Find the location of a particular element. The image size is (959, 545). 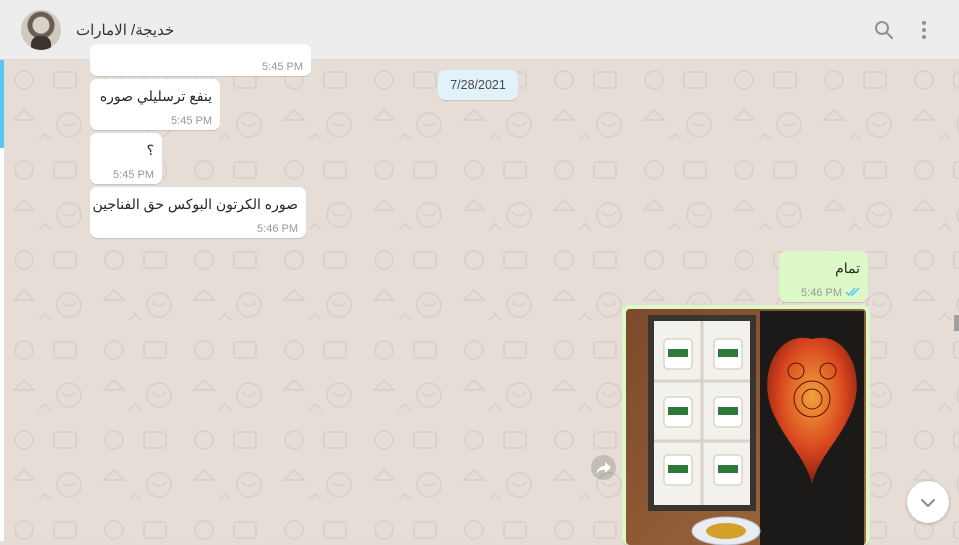

message-in: ؟ 5:45 PM is located at coordinates (126, 158).